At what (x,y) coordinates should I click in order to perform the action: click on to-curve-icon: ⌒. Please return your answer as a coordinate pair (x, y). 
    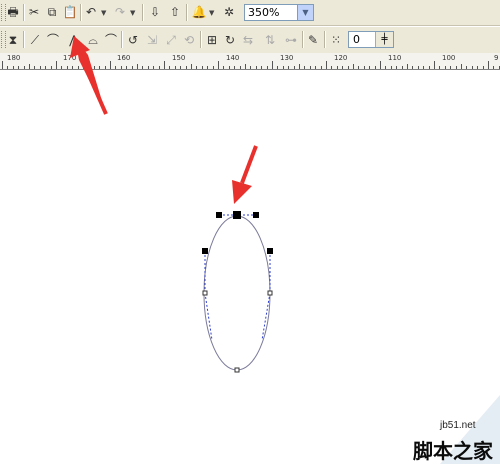
    Looking at the image, I should click on (53, 40).